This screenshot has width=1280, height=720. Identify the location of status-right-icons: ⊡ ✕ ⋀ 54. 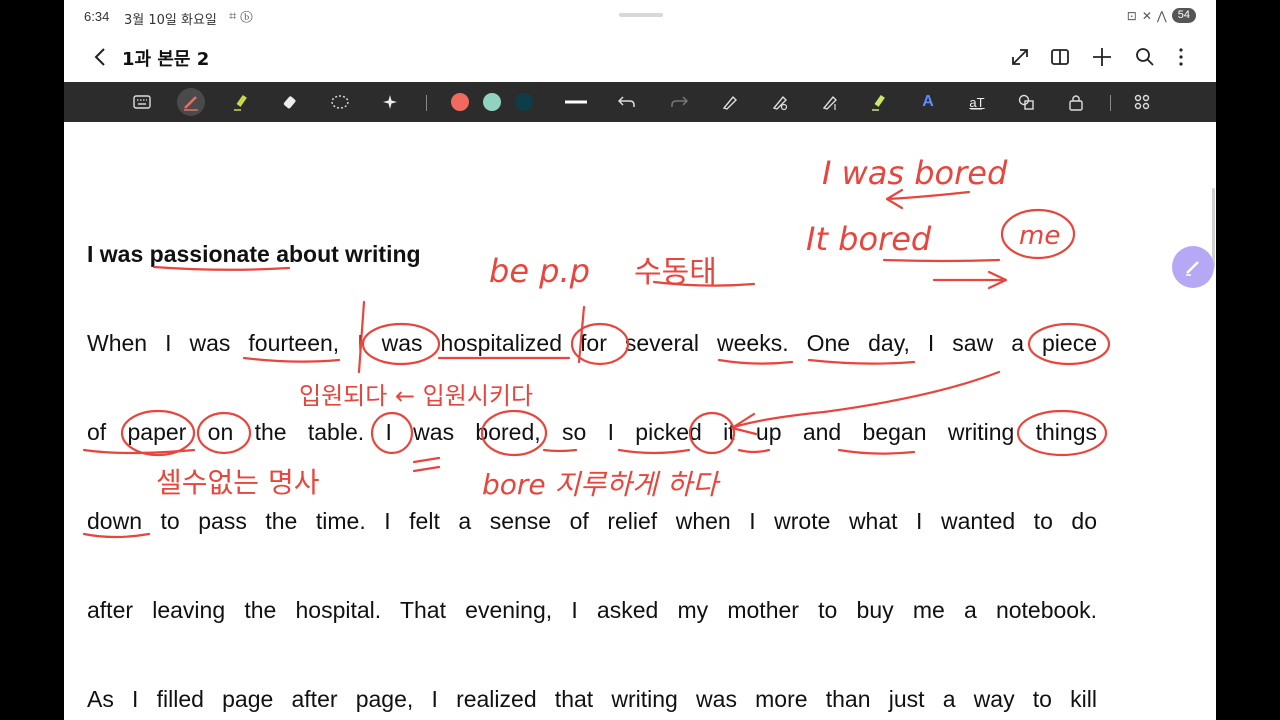
(1161, 15).